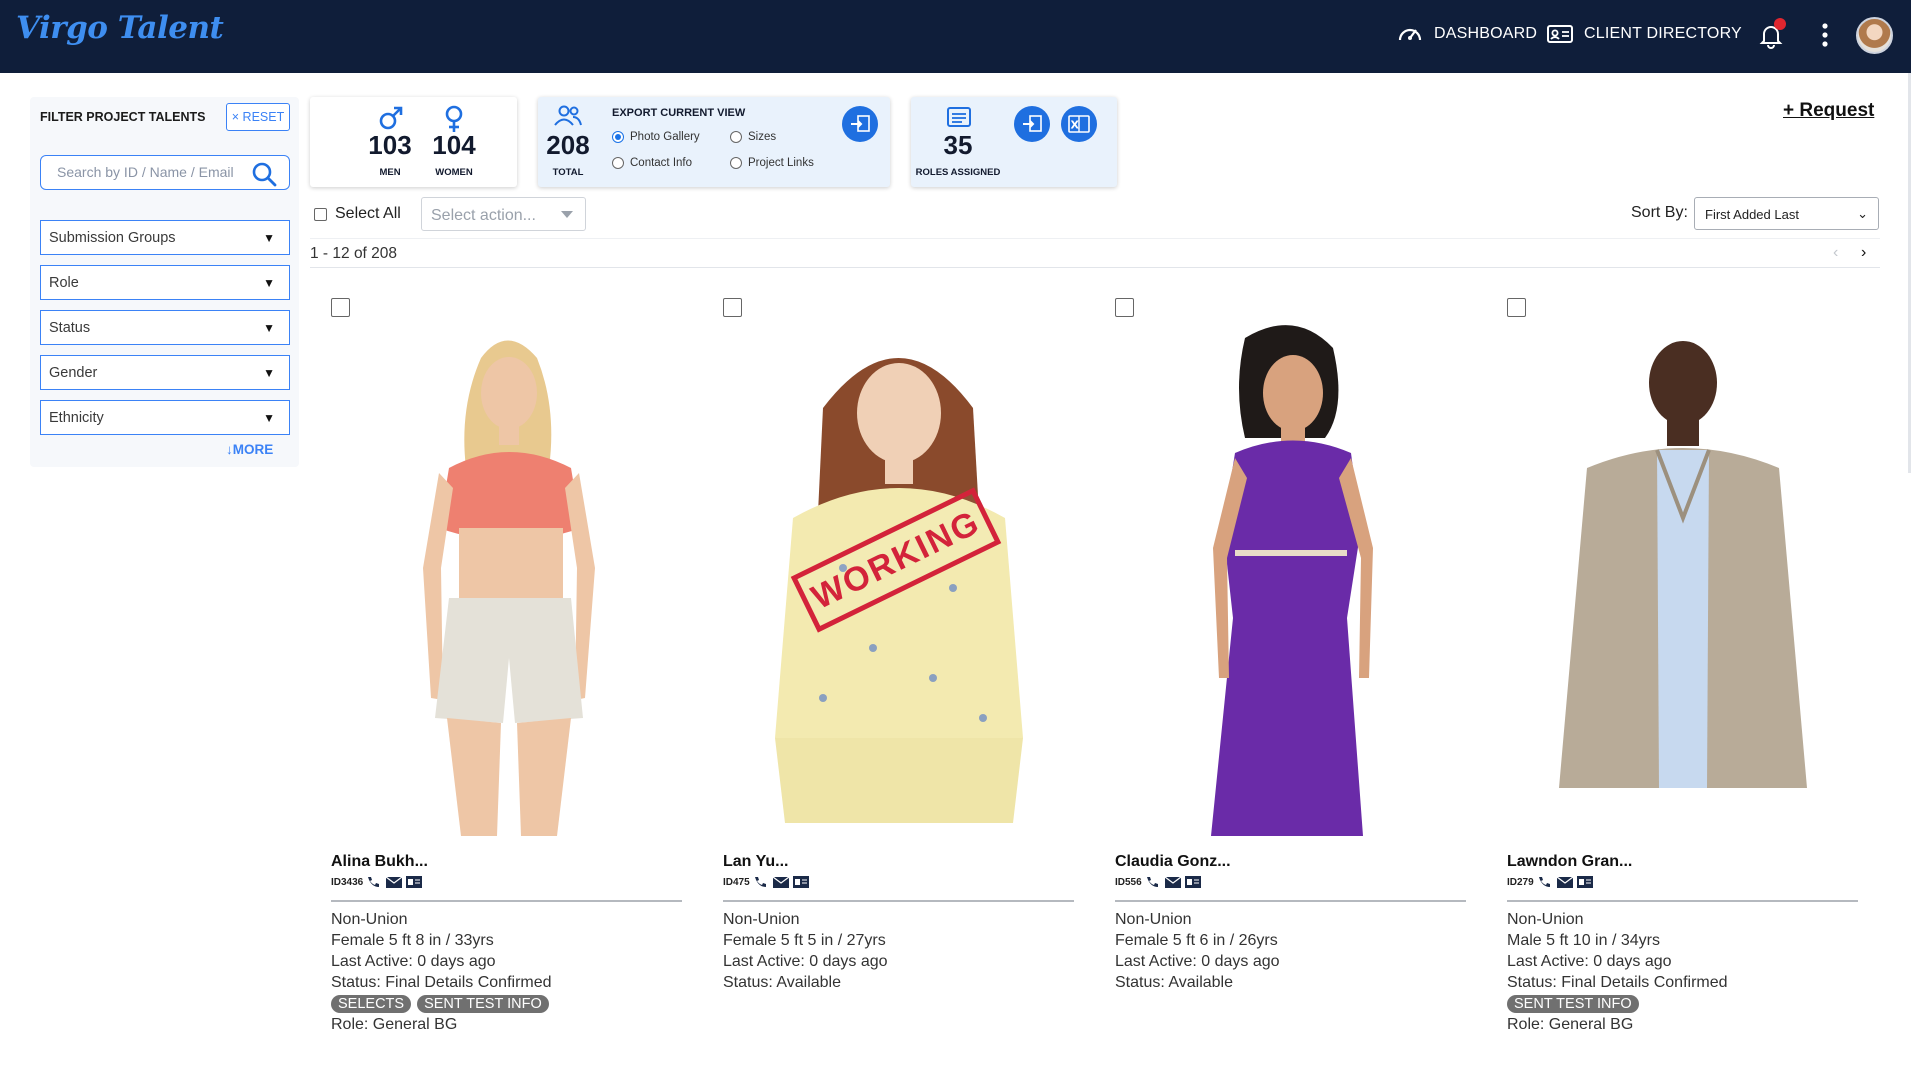  Describe the element at coordinates (1545, 919) in the screenshot. I see `talent-union: Non-Union` at that location.